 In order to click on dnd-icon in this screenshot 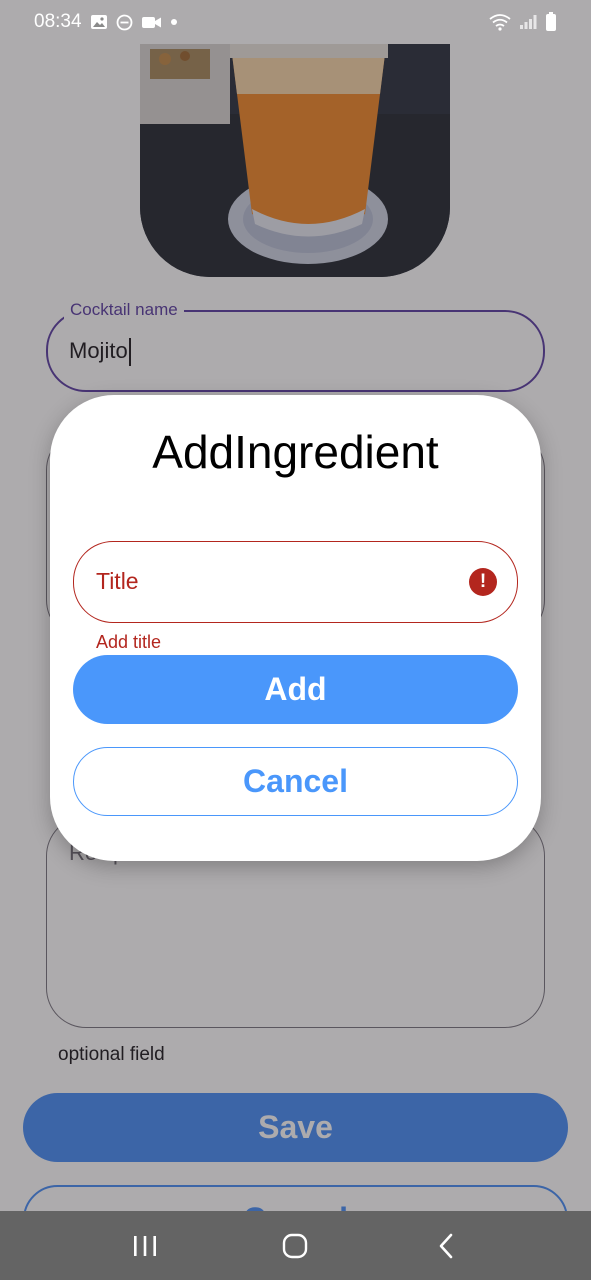, I will do `click(124, 22)`.